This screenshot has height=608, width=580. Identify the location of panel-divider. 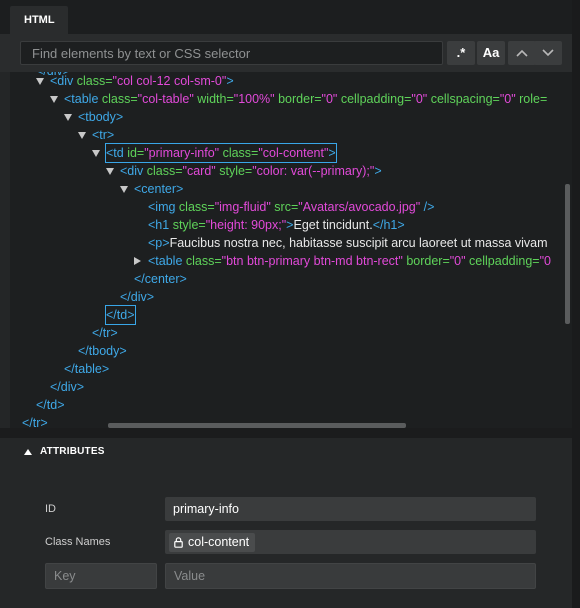
(286, 433).